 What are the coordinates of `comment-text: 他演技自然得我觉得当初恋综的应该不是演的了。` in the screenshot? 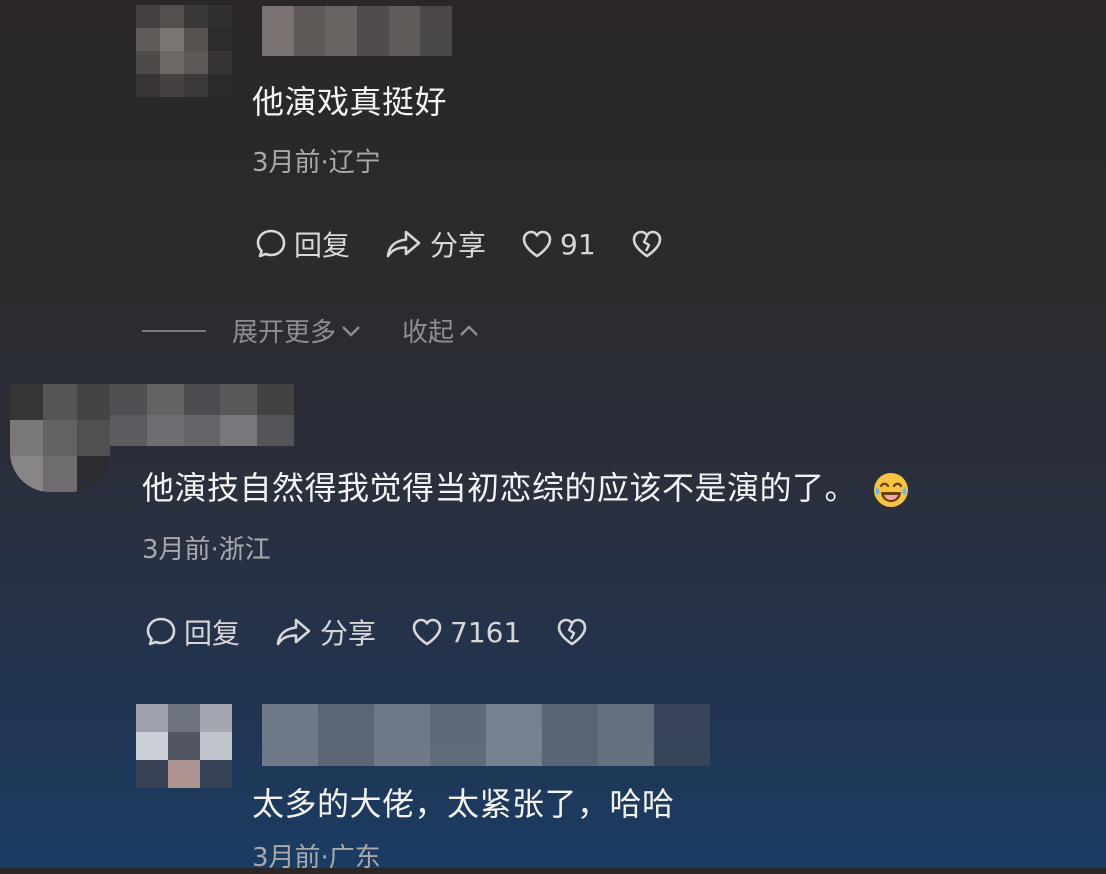 It's located at (526, 489).